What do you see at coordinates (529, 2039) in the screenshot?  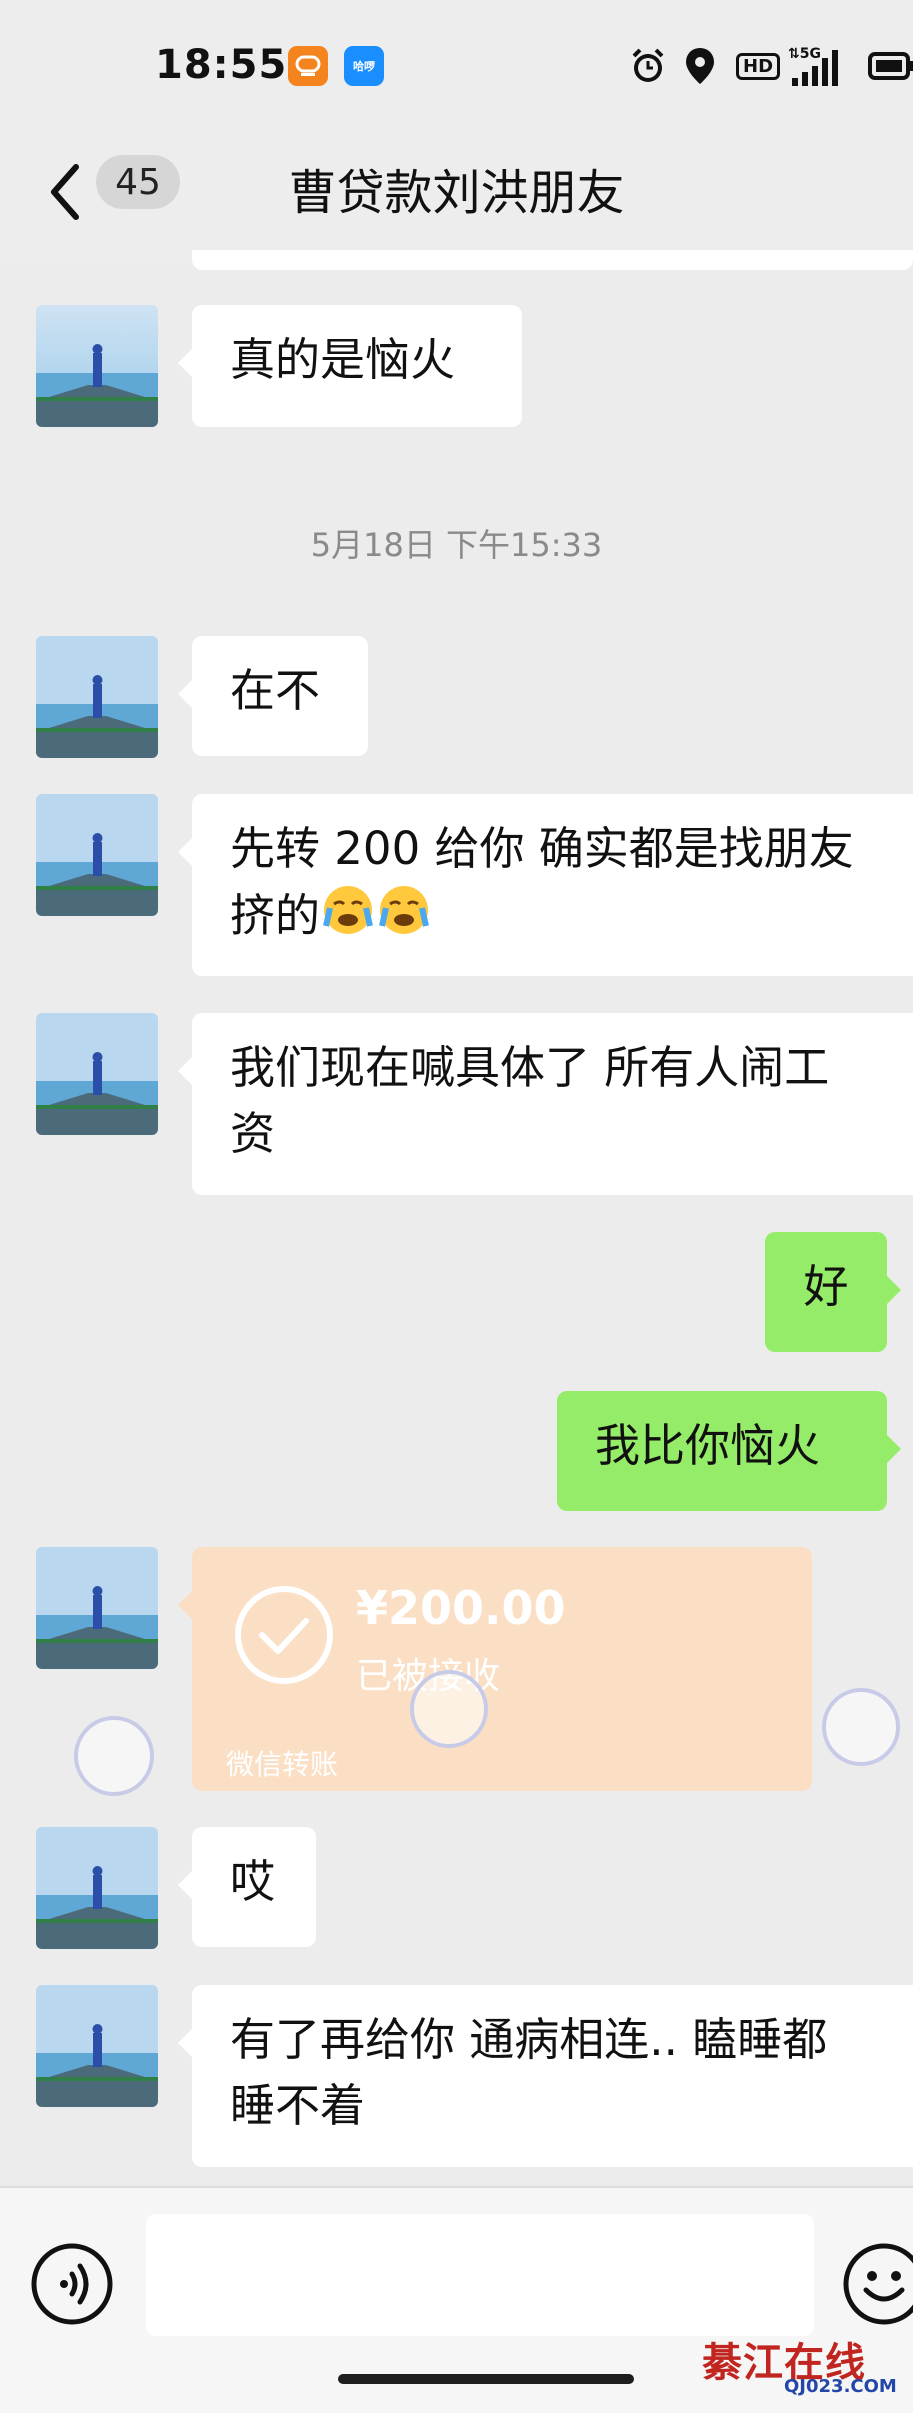 I see `message-text-line: 有了再给你 通病相连.. 瞌睡都` at bounding box center [529, 2039].